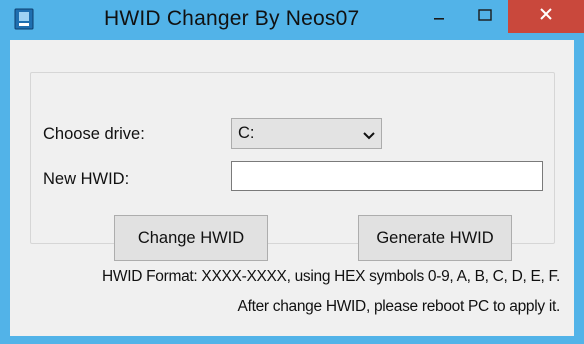  I want to click on change-hwid-button: Change HWID, so click(191, 238).